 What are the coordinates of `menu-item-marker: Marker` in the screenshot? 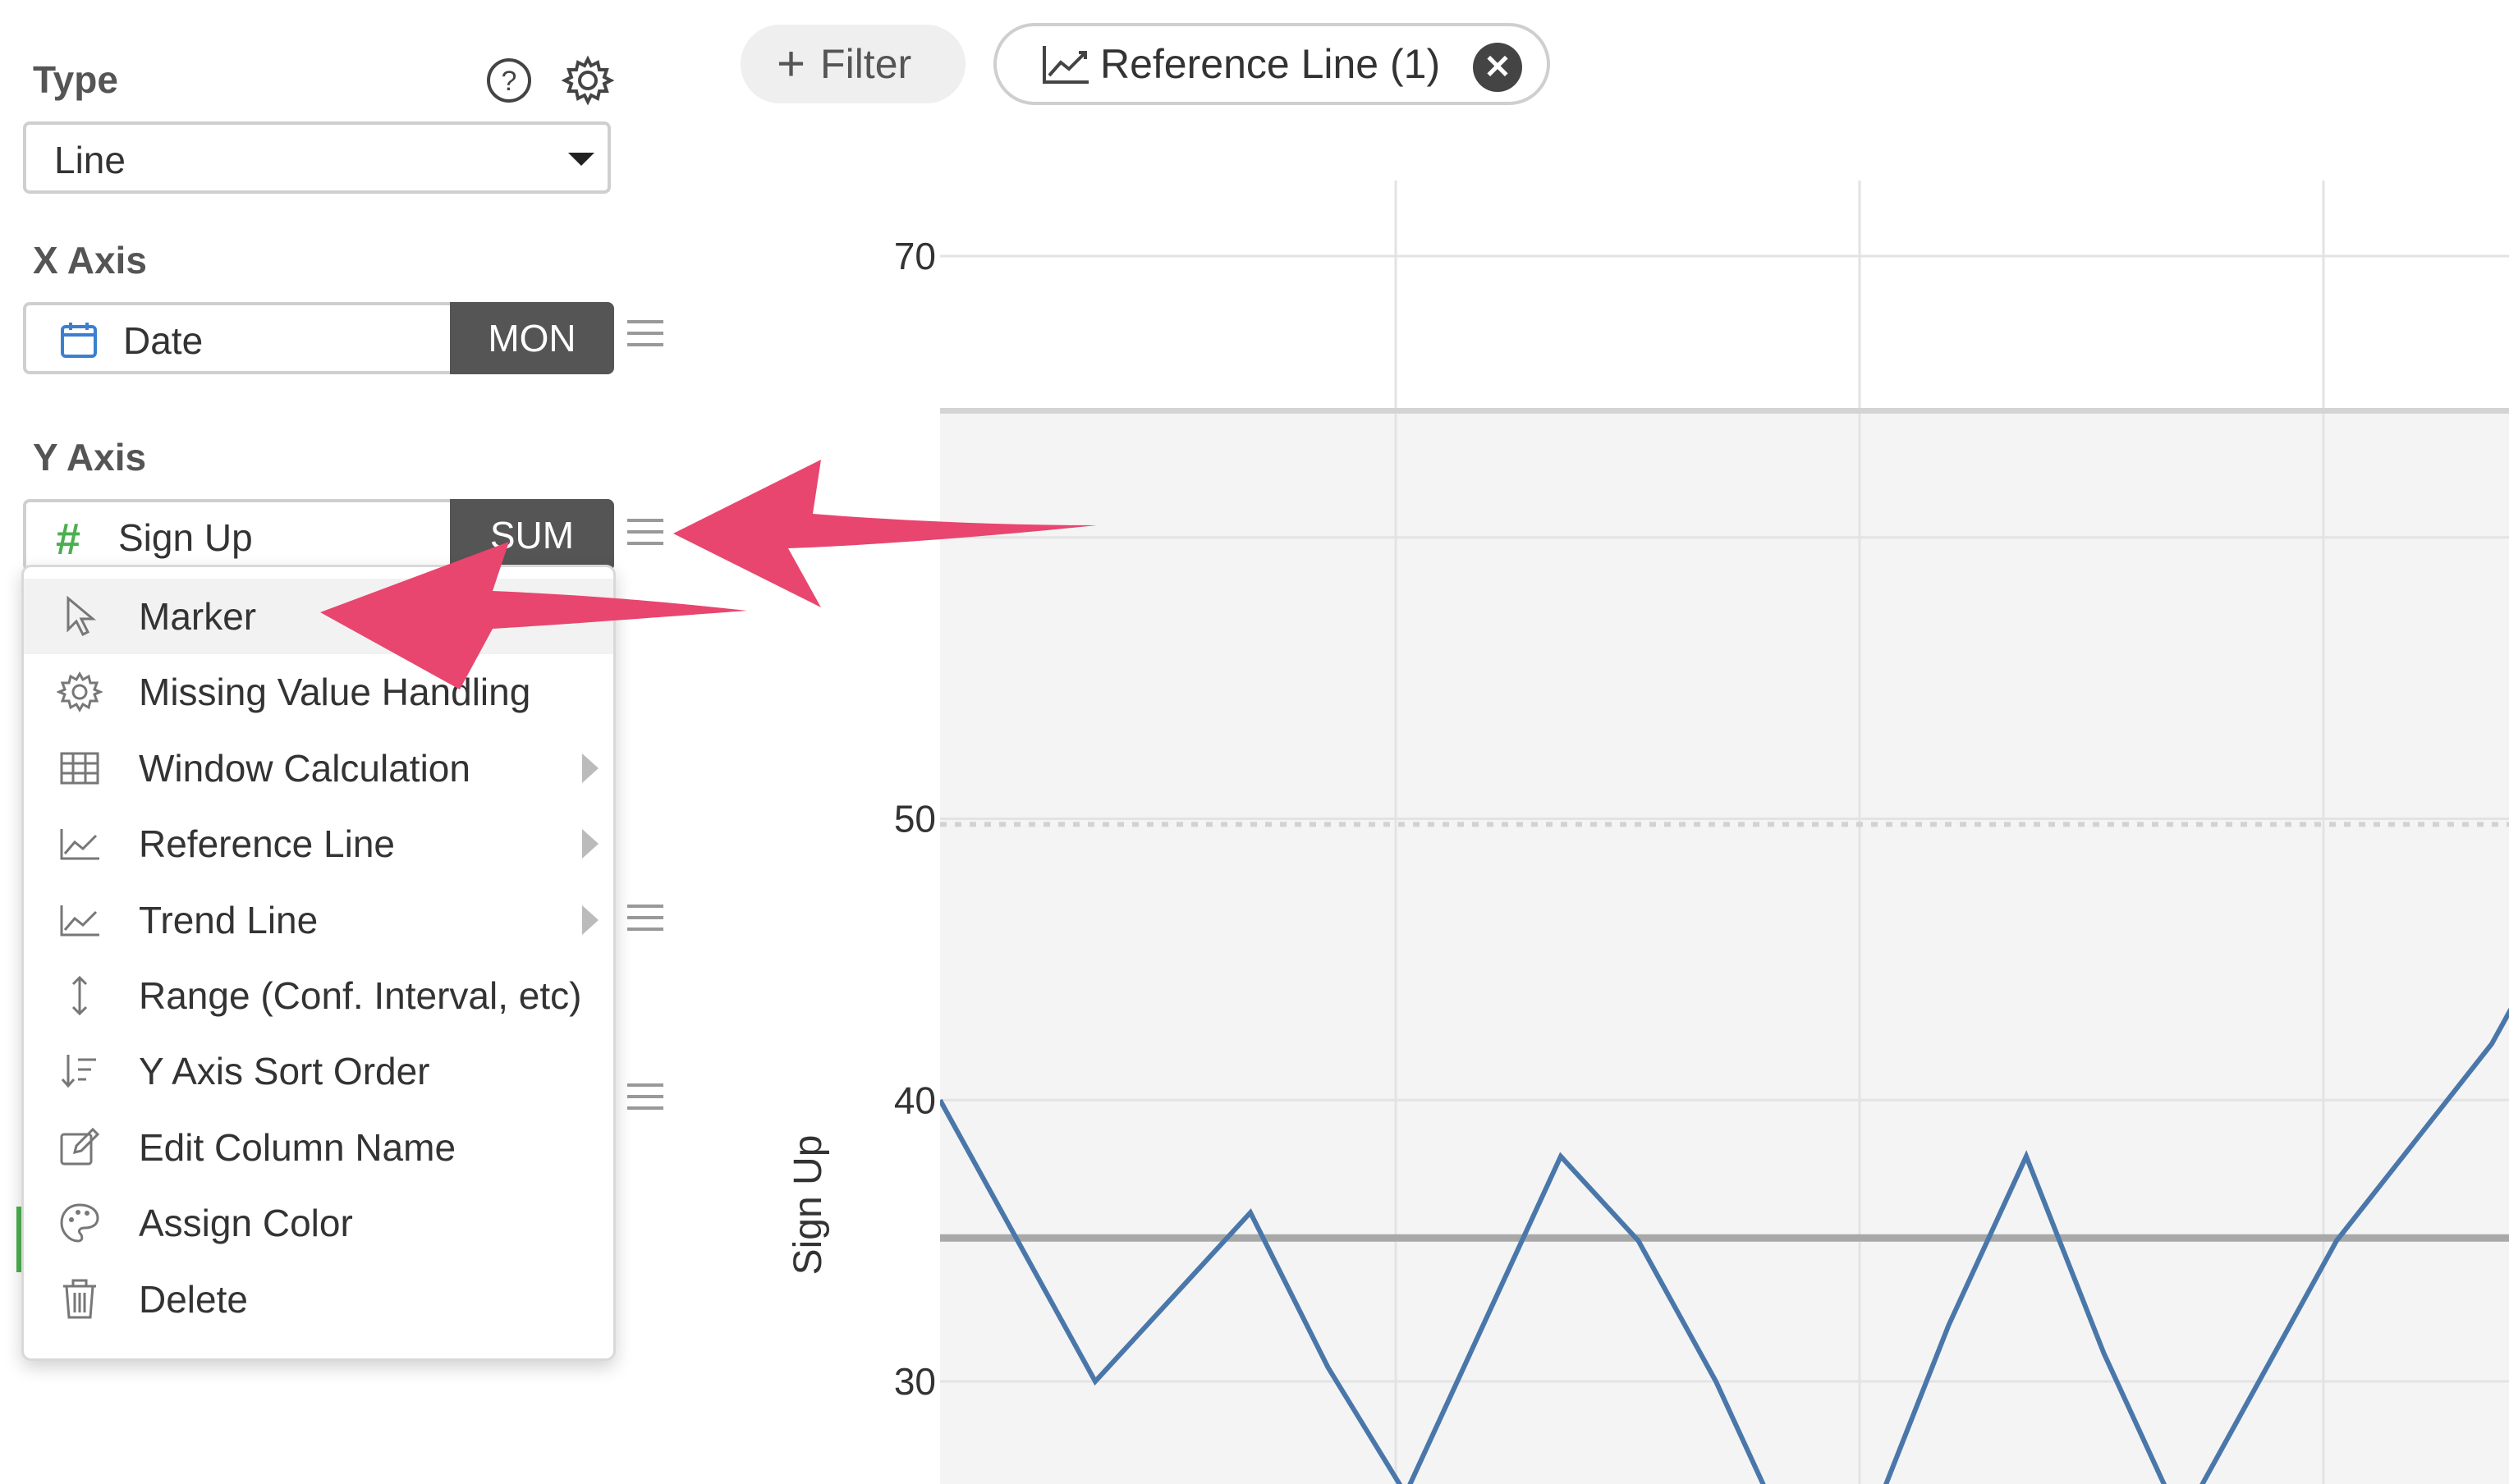 It's located at (318, 616).